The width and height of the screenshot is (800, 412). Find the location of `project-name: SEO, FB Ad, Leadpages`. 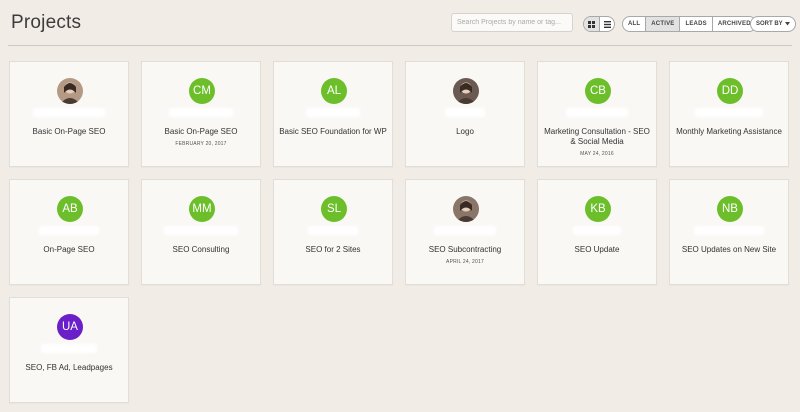

project-name: SEO, FB Ad, Leadpages is located at coordinates (69, 368).